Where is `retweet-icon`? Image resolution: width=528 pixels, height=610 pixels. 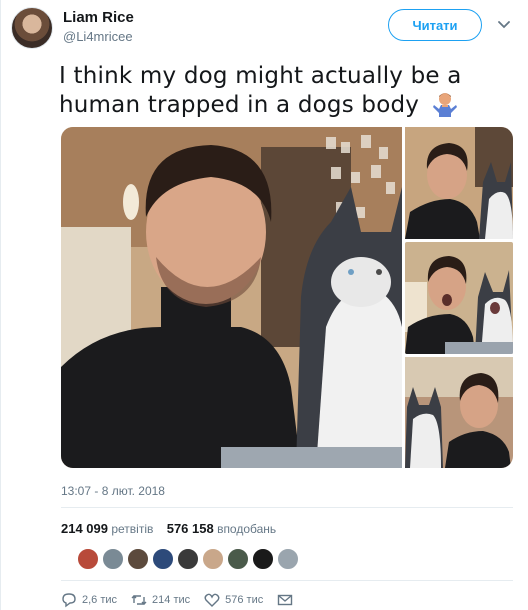 retweet-icon is located at coordinates (139, 600).